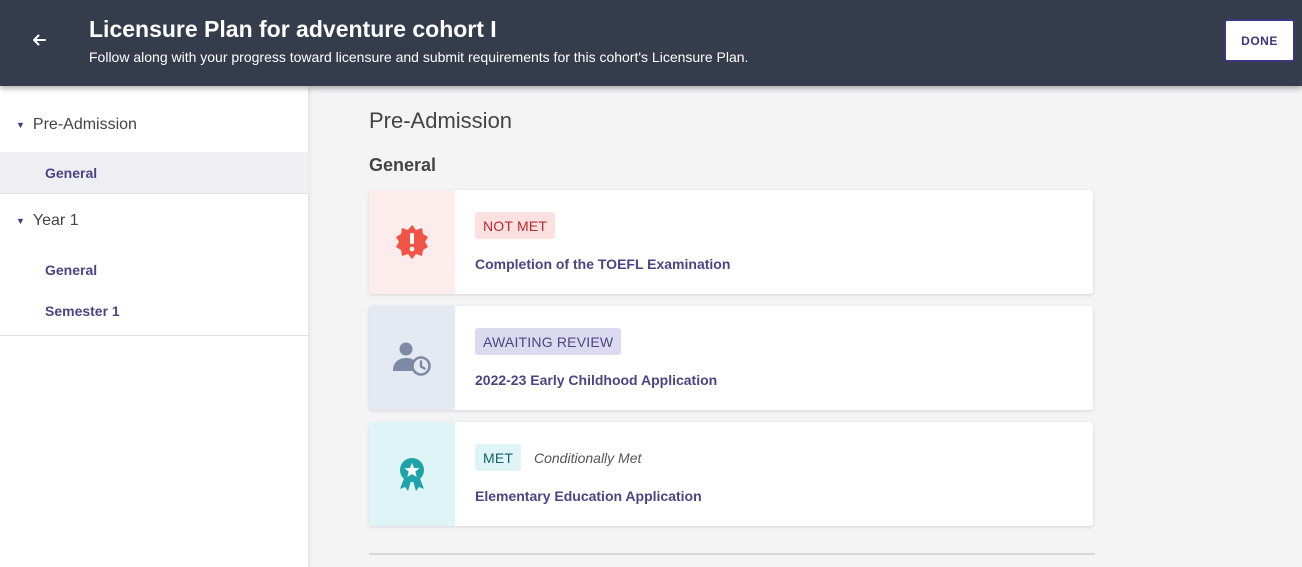 The height and width of the screenshot is (567, 1302). I want to click on requirement-title: 2022-23 Early Childhood Application, so click(596, 380).